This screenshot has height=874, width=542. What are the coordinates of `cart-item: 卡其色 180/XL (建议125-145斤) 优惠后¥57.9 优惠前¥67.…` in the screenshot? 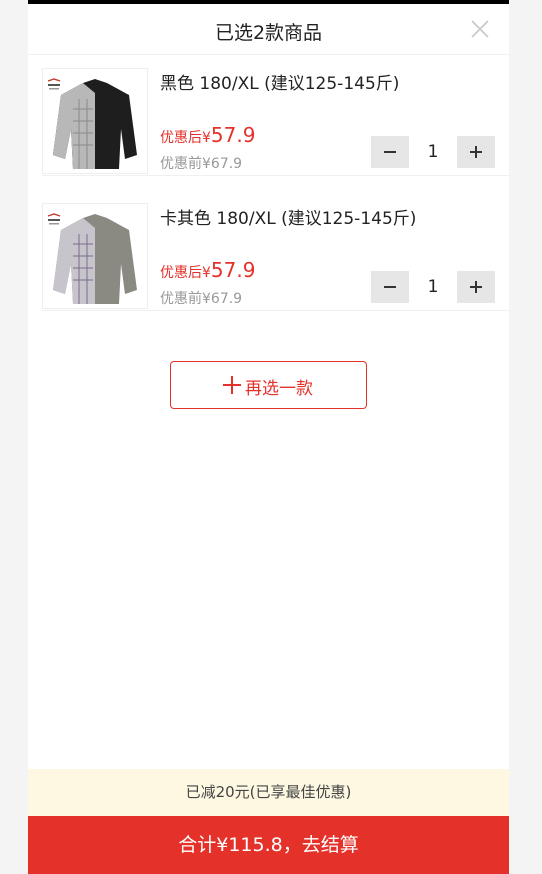 It's located at (275, 250).